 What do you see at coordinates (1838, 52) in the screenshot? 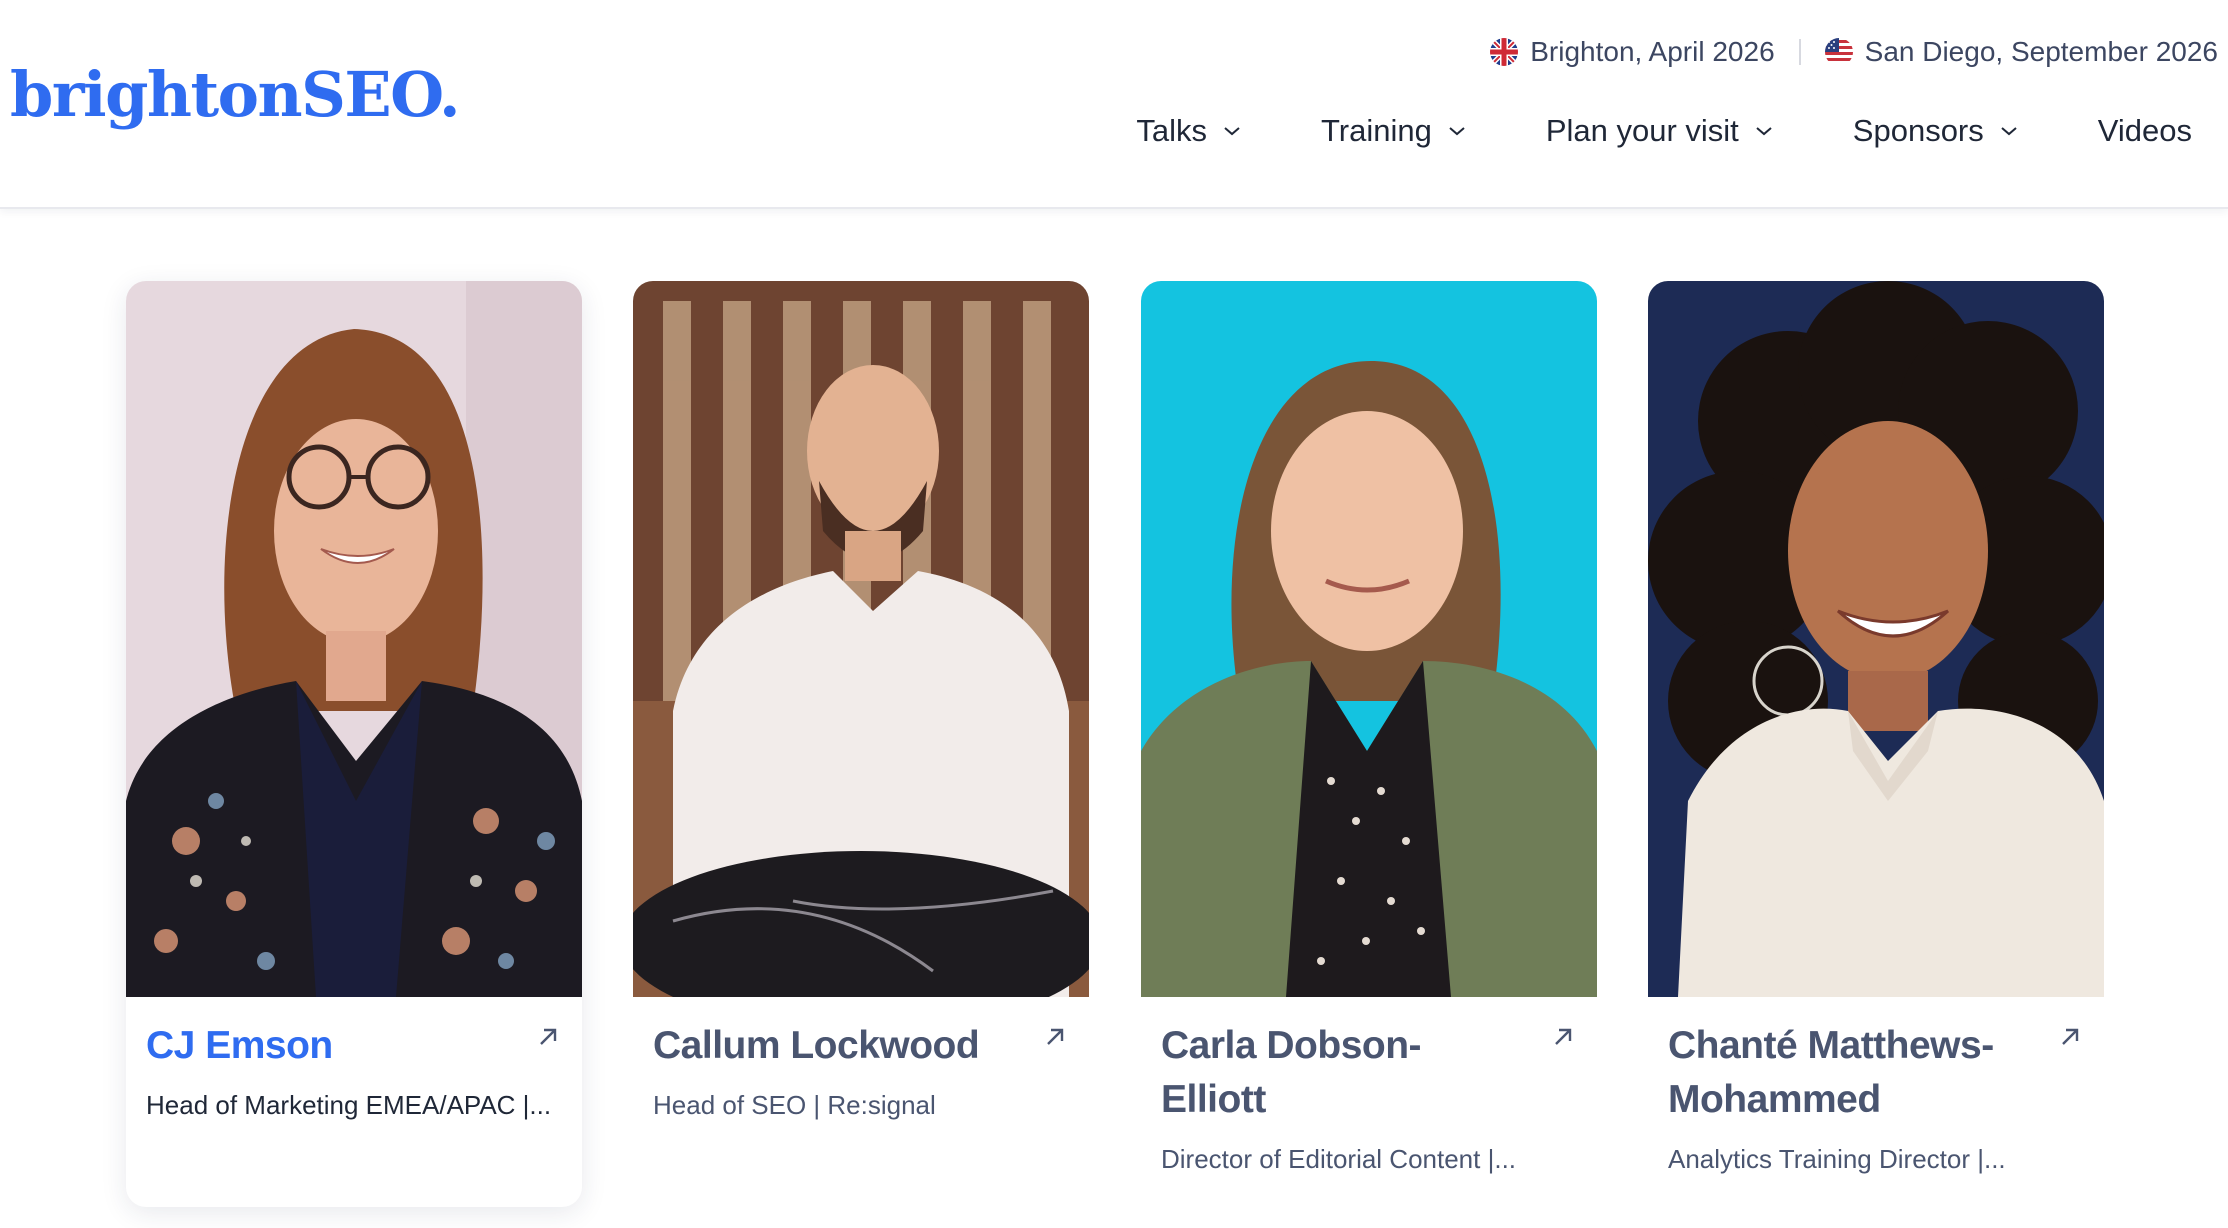
I see `us-flag-icon` at bounding box center [1838, 52].